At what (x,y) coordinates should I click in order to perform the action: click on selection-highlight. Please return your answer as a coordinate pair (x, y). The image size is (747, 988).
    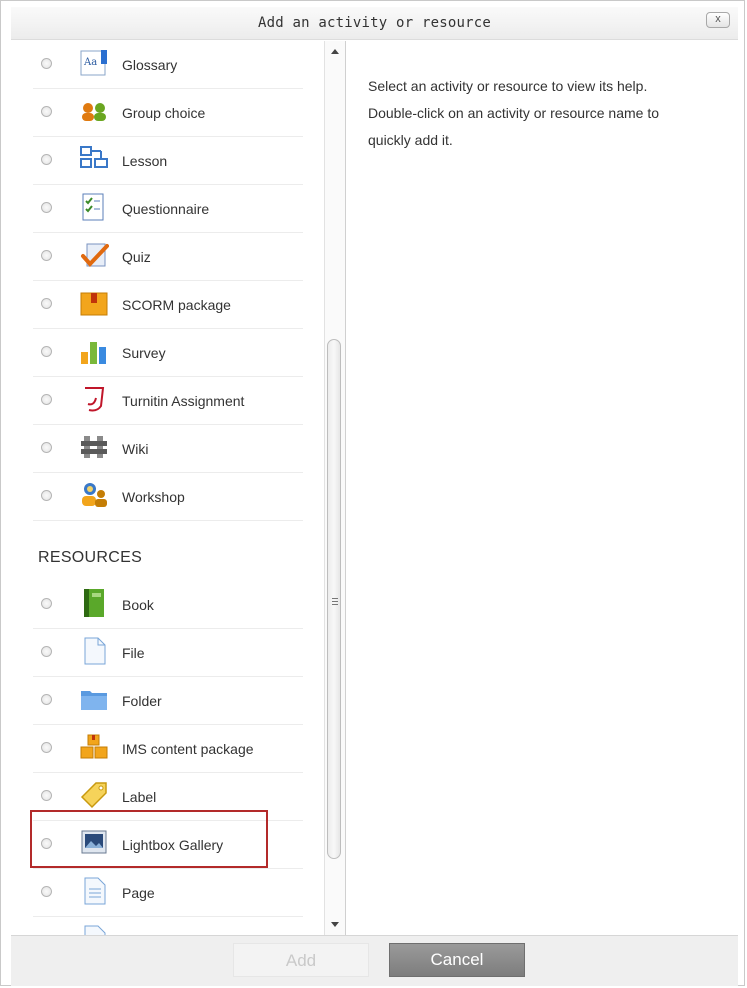
    Looking at the image, I should click on (149, 839).